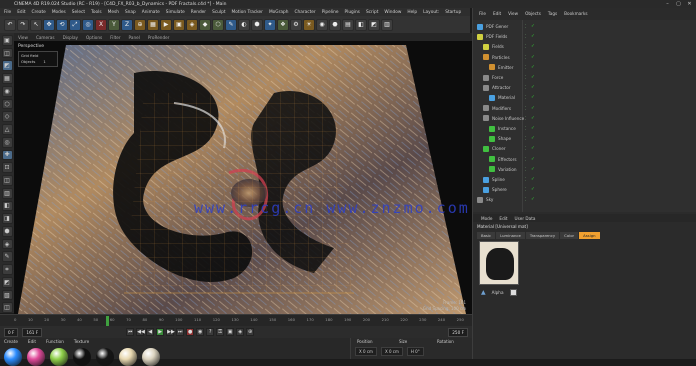 This screenshot has width=696, height=366. I want to click on menu-item: Mesh, so click(113, 12).